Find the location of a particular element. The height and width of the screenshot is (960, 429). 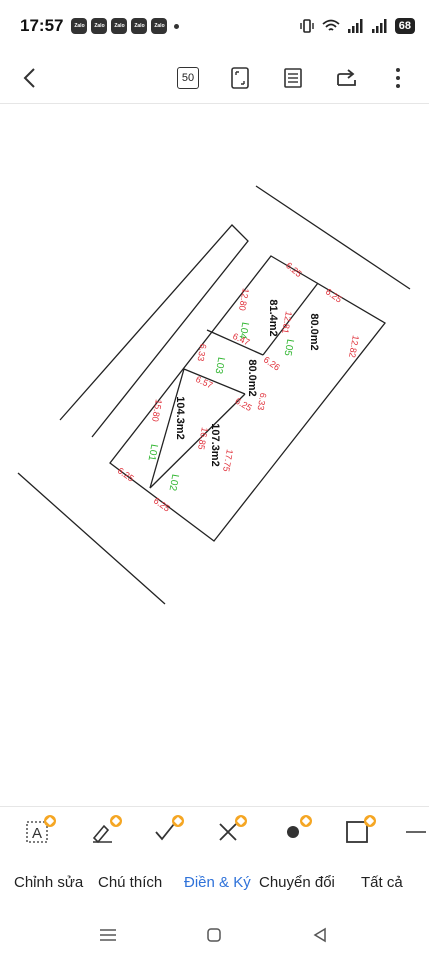

lot-id-label: L01 is located at coordinates (153, 452).